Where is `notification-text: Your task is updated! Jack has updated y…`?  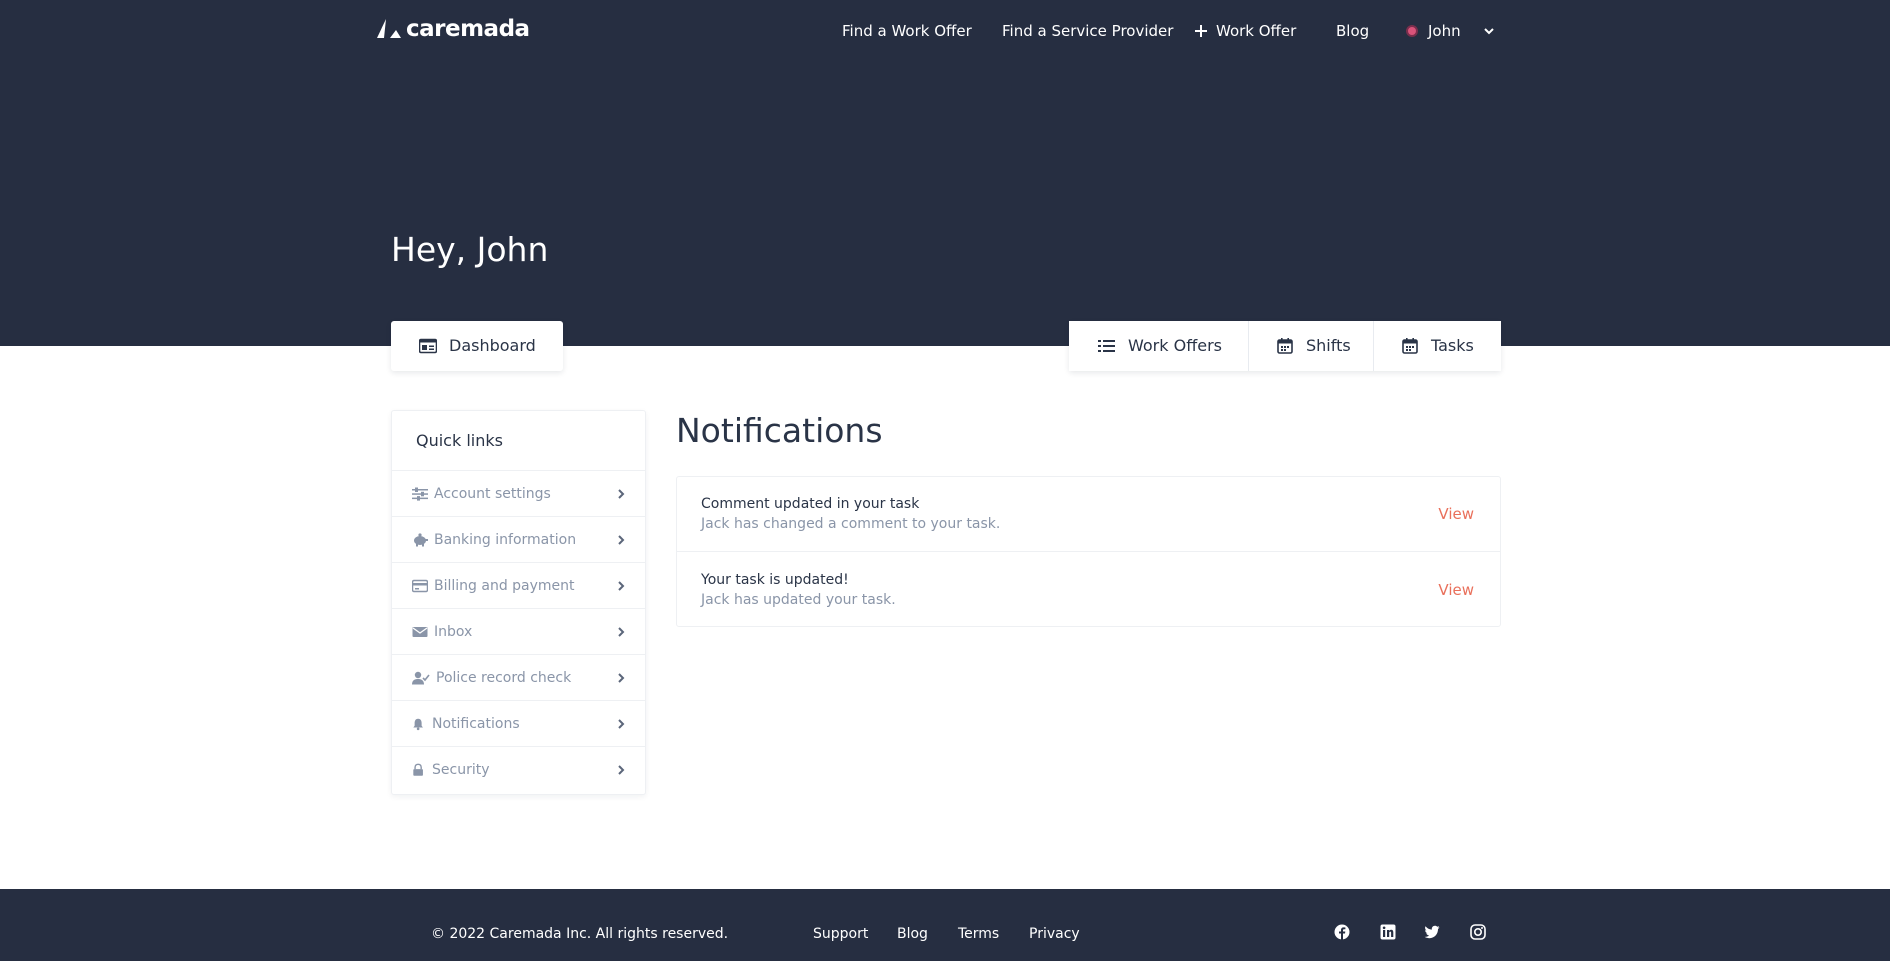 notification-text: Your task is updated! Jack has updated y… is located at coordinates (1069, 590).